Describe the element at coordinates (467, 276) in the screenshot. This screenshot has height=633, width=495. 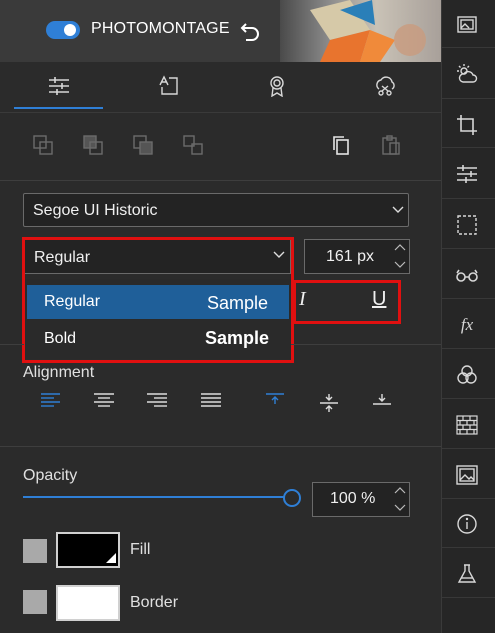
I see `glasses-icon` at that location.